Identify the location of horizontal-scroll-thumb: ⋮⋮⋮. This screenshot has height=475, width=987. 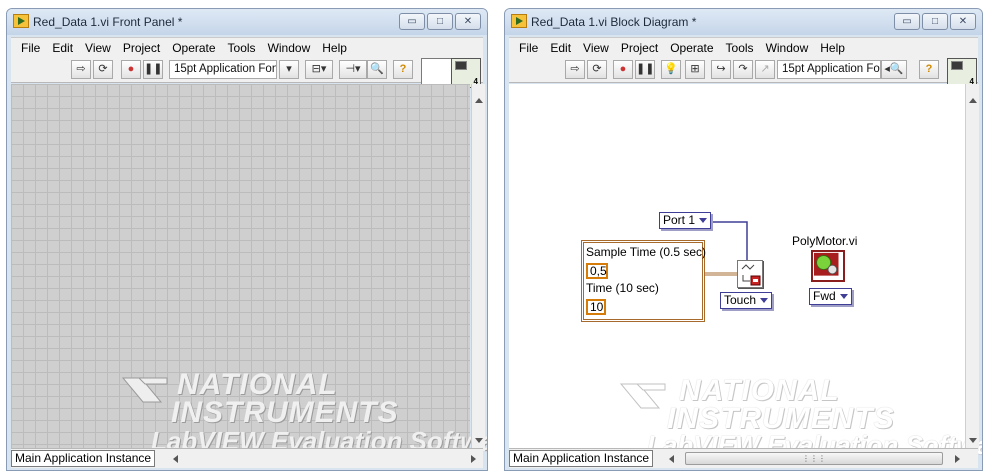
(814, 458).